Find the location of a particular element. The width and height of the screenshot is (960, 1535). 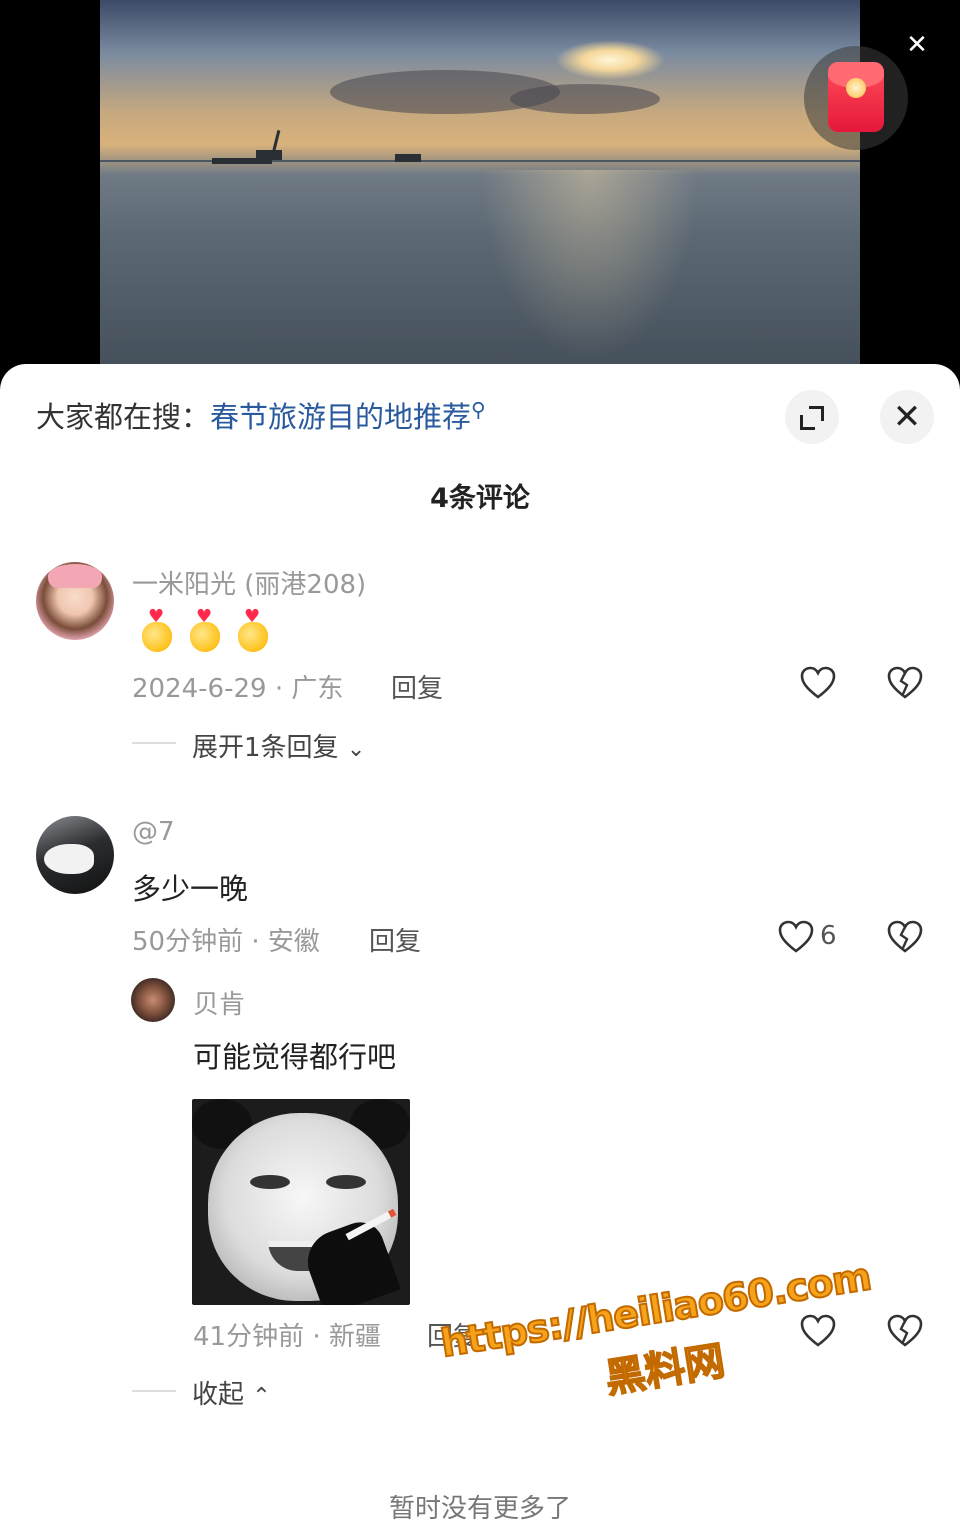

red-packet-button is located at coordinates (856, 98).